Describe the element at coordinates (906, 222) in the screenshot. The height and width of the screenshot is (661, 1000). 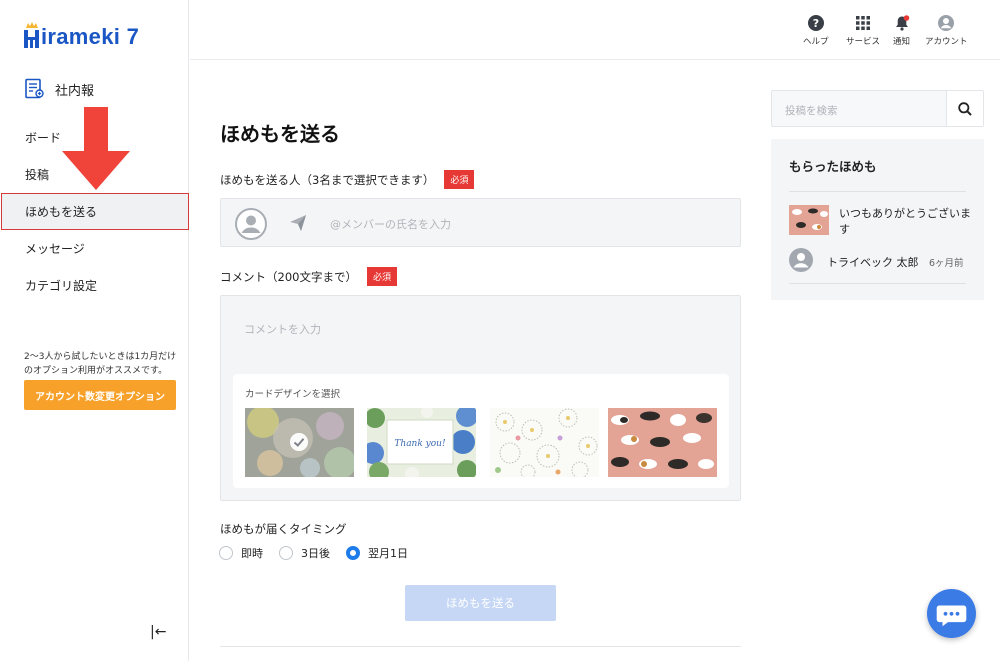
I see `received-message: いつもありがとうございます` at that location.